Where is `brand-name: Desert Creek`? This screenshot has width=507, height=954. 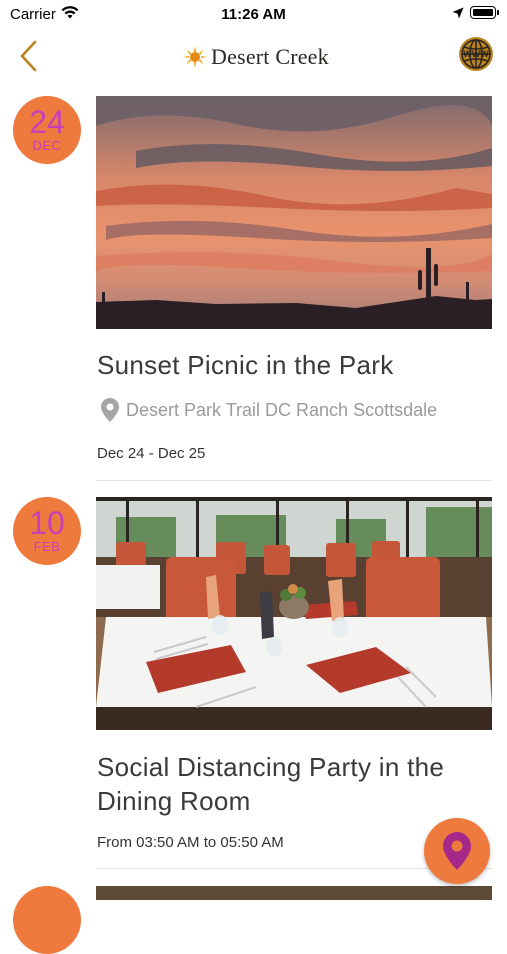 brand-name: Desert Creek is located at coordinates (270, 56).